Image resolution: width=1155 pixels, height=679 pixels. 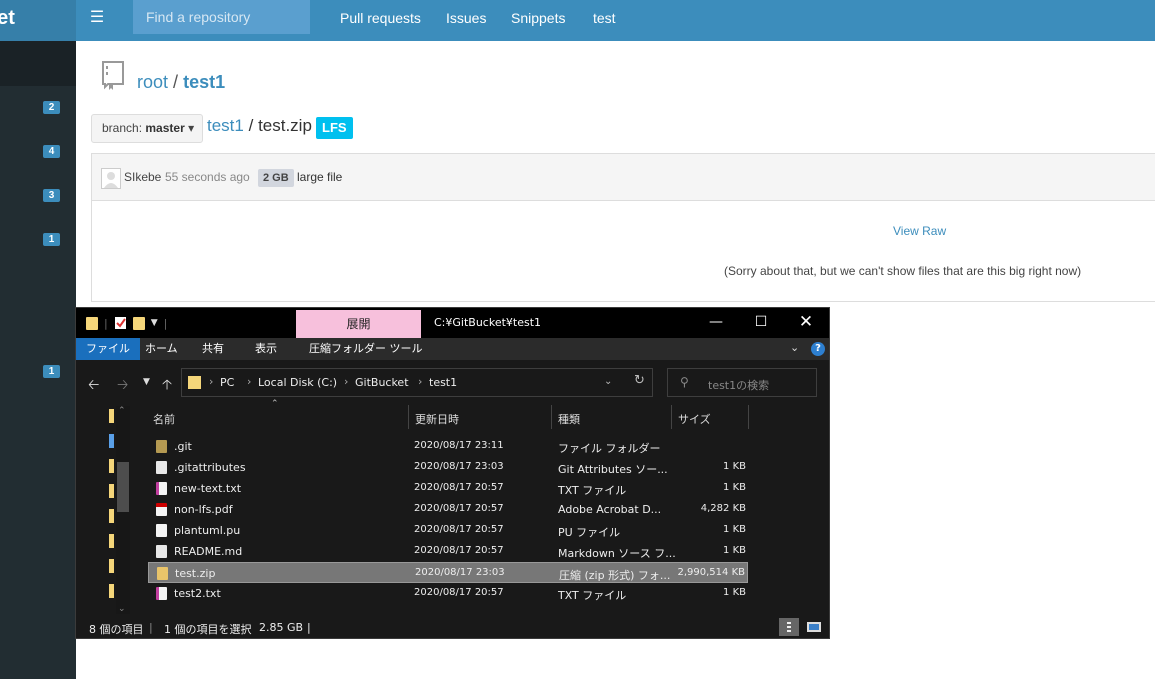 What do you see at coordinates (452, 627) in the screenshot?
I see `status-bar: 8 個の項目 | 1 個の項目を選択 2.85 GB |` at bounding box center [452, 627].